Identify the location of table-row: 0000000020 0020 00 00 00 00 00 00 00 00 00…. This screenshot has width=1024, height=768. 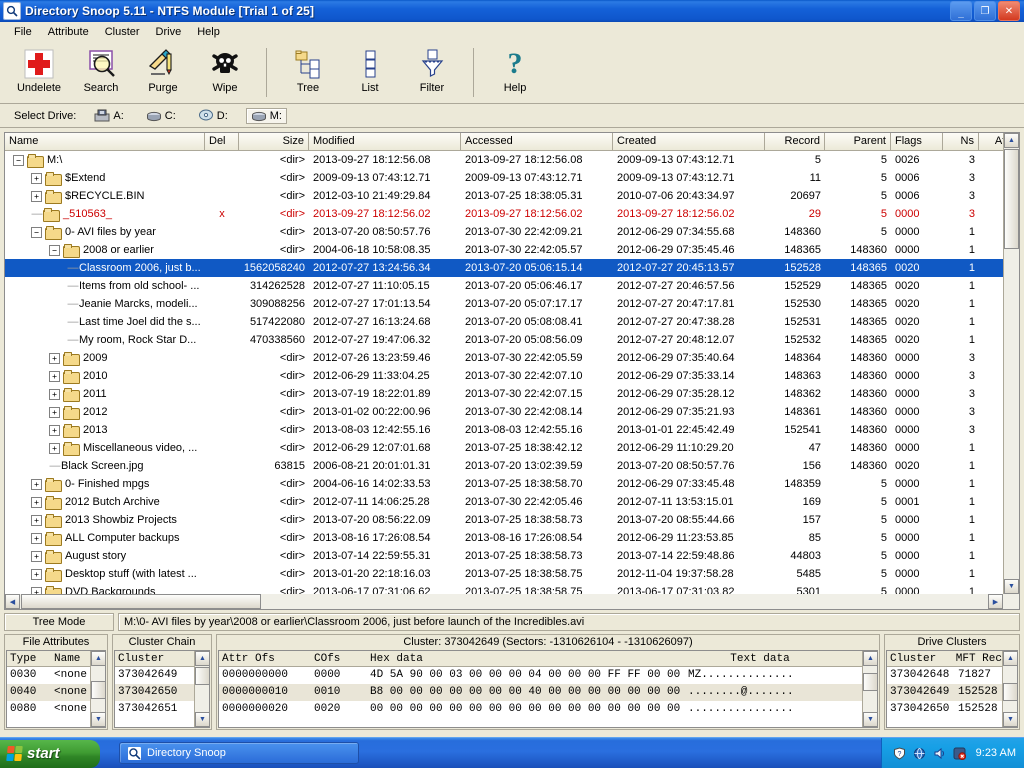
(548, 709).